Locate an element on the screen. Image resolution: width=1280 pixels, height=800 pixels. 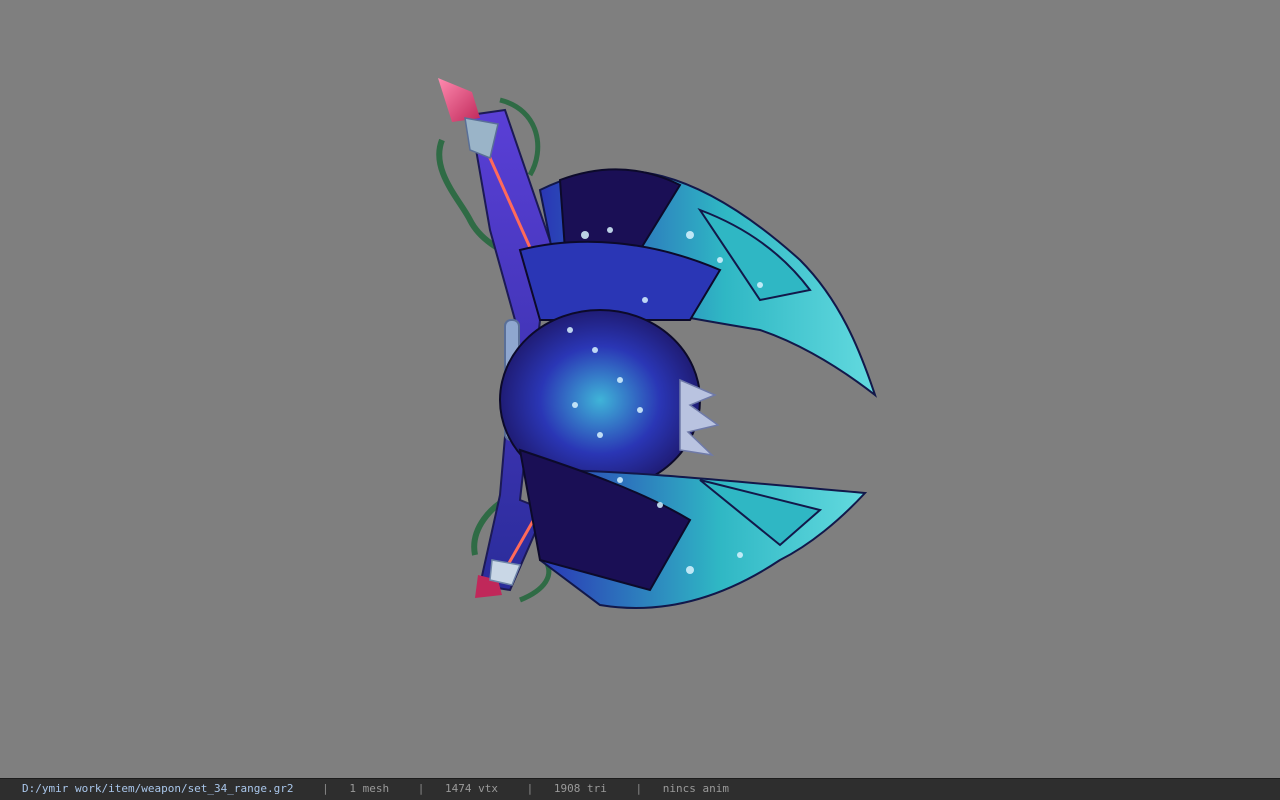
triangle-count: 1908 tri is located at coordinates (580, 788).